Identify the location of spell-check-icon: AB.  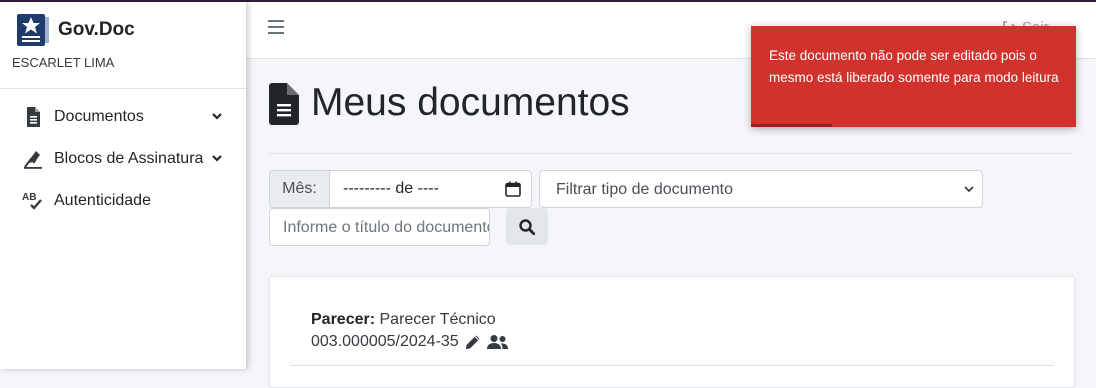
(32, 201).